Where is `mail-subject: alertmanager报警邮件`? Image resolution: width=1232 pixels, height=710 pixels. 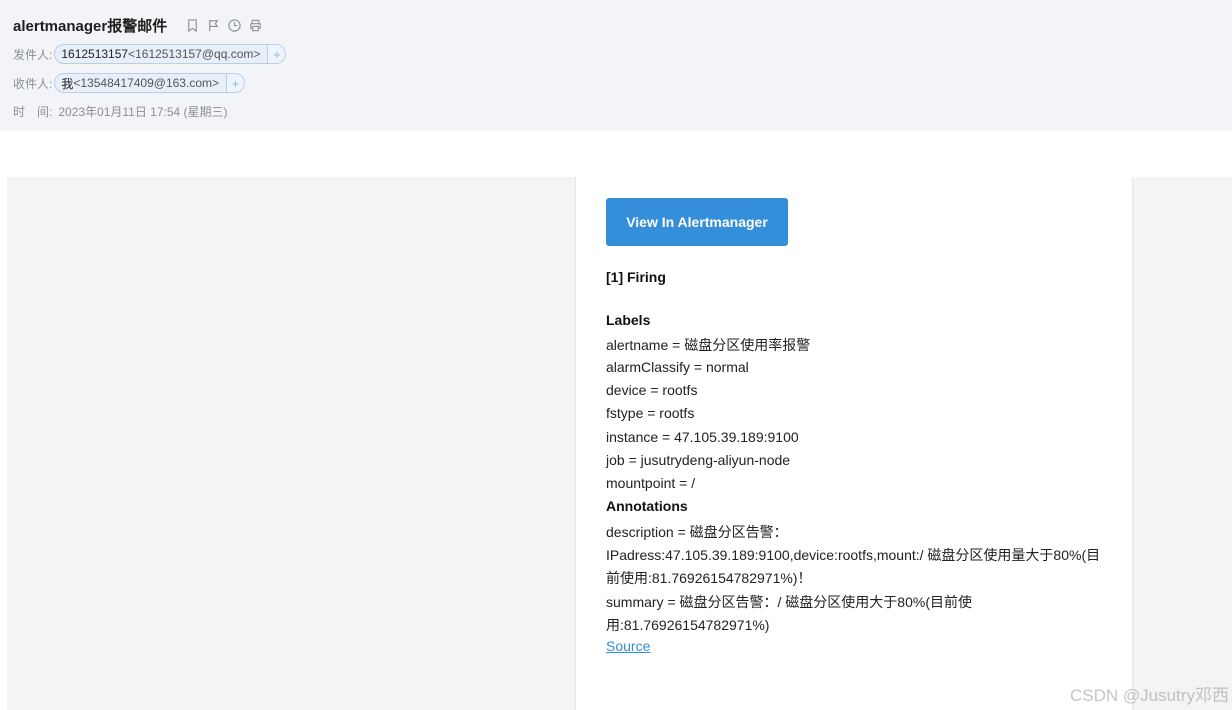 mail-subject: alertmanager报警邮件 is located at coordinates (90, 26).